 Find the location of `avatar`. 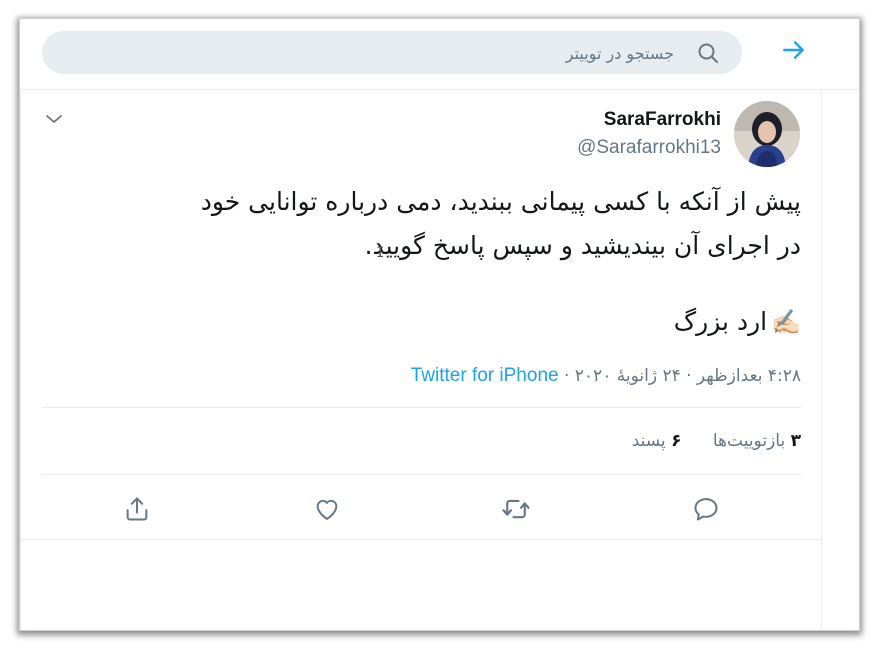

avatar is located at coordinates (767, 134).